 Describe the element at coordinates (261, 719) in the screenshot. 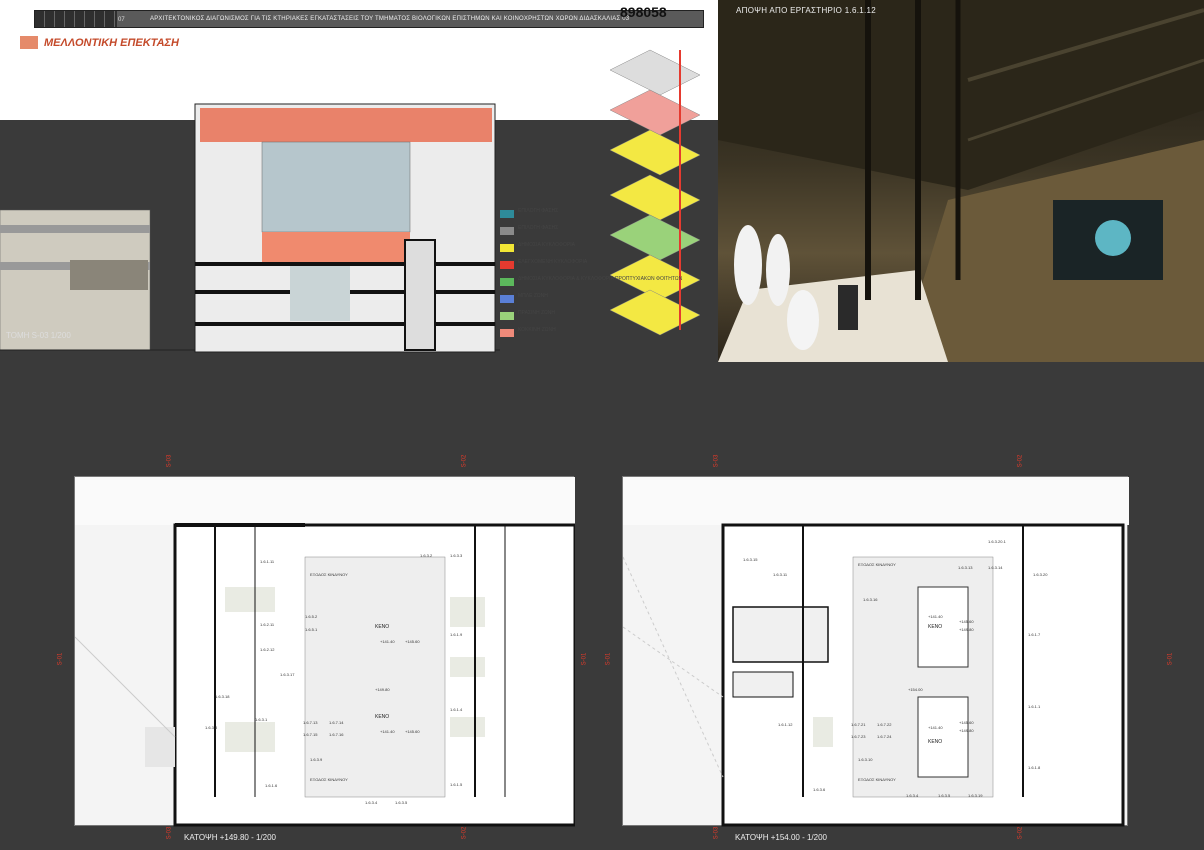

I see `room-label: 1.6.3.1` at that location.